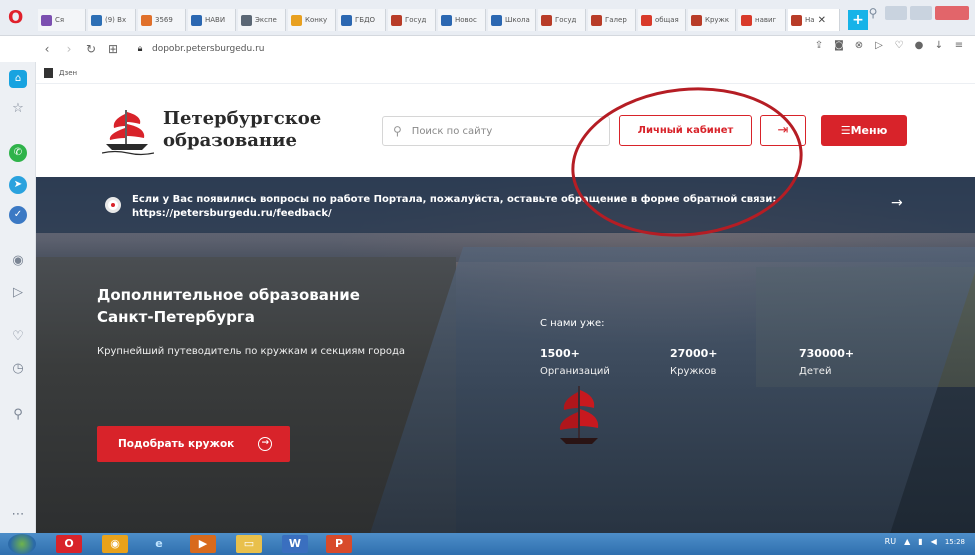 Image resolution: width=975 pixels, height=555 pixels. Describe the element at coordinates (815, 371) in the screenshot. I see `stat-label: Детей` at that location.